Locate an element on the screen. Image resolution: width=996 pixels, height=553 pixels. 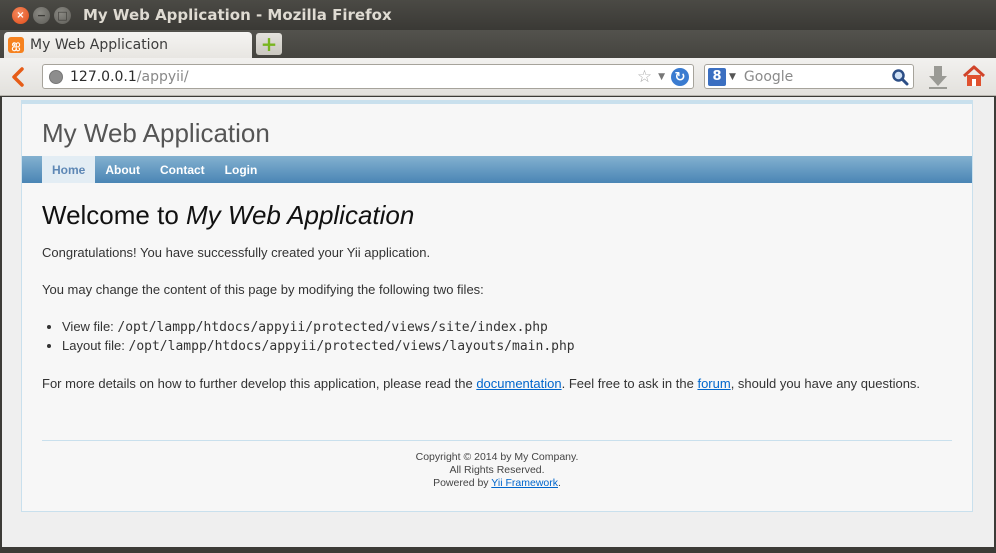
bookmark-star-icon: ☆ is located at coordinates (644, 77).